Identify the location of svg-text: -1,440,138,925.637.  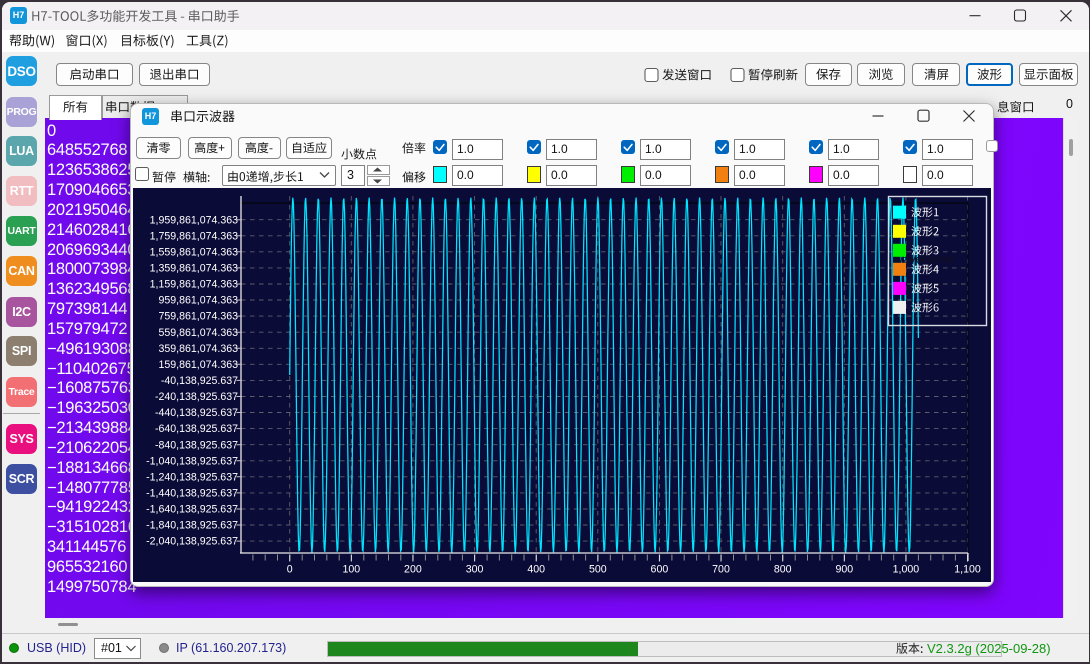
(192, 494).